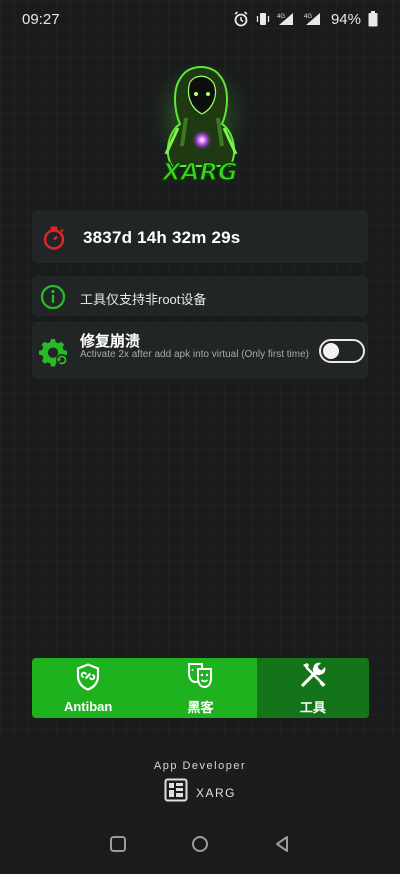  Describe the element at coordinates (241, 19) in the screenshot. I see `alarm-icon` at that location.